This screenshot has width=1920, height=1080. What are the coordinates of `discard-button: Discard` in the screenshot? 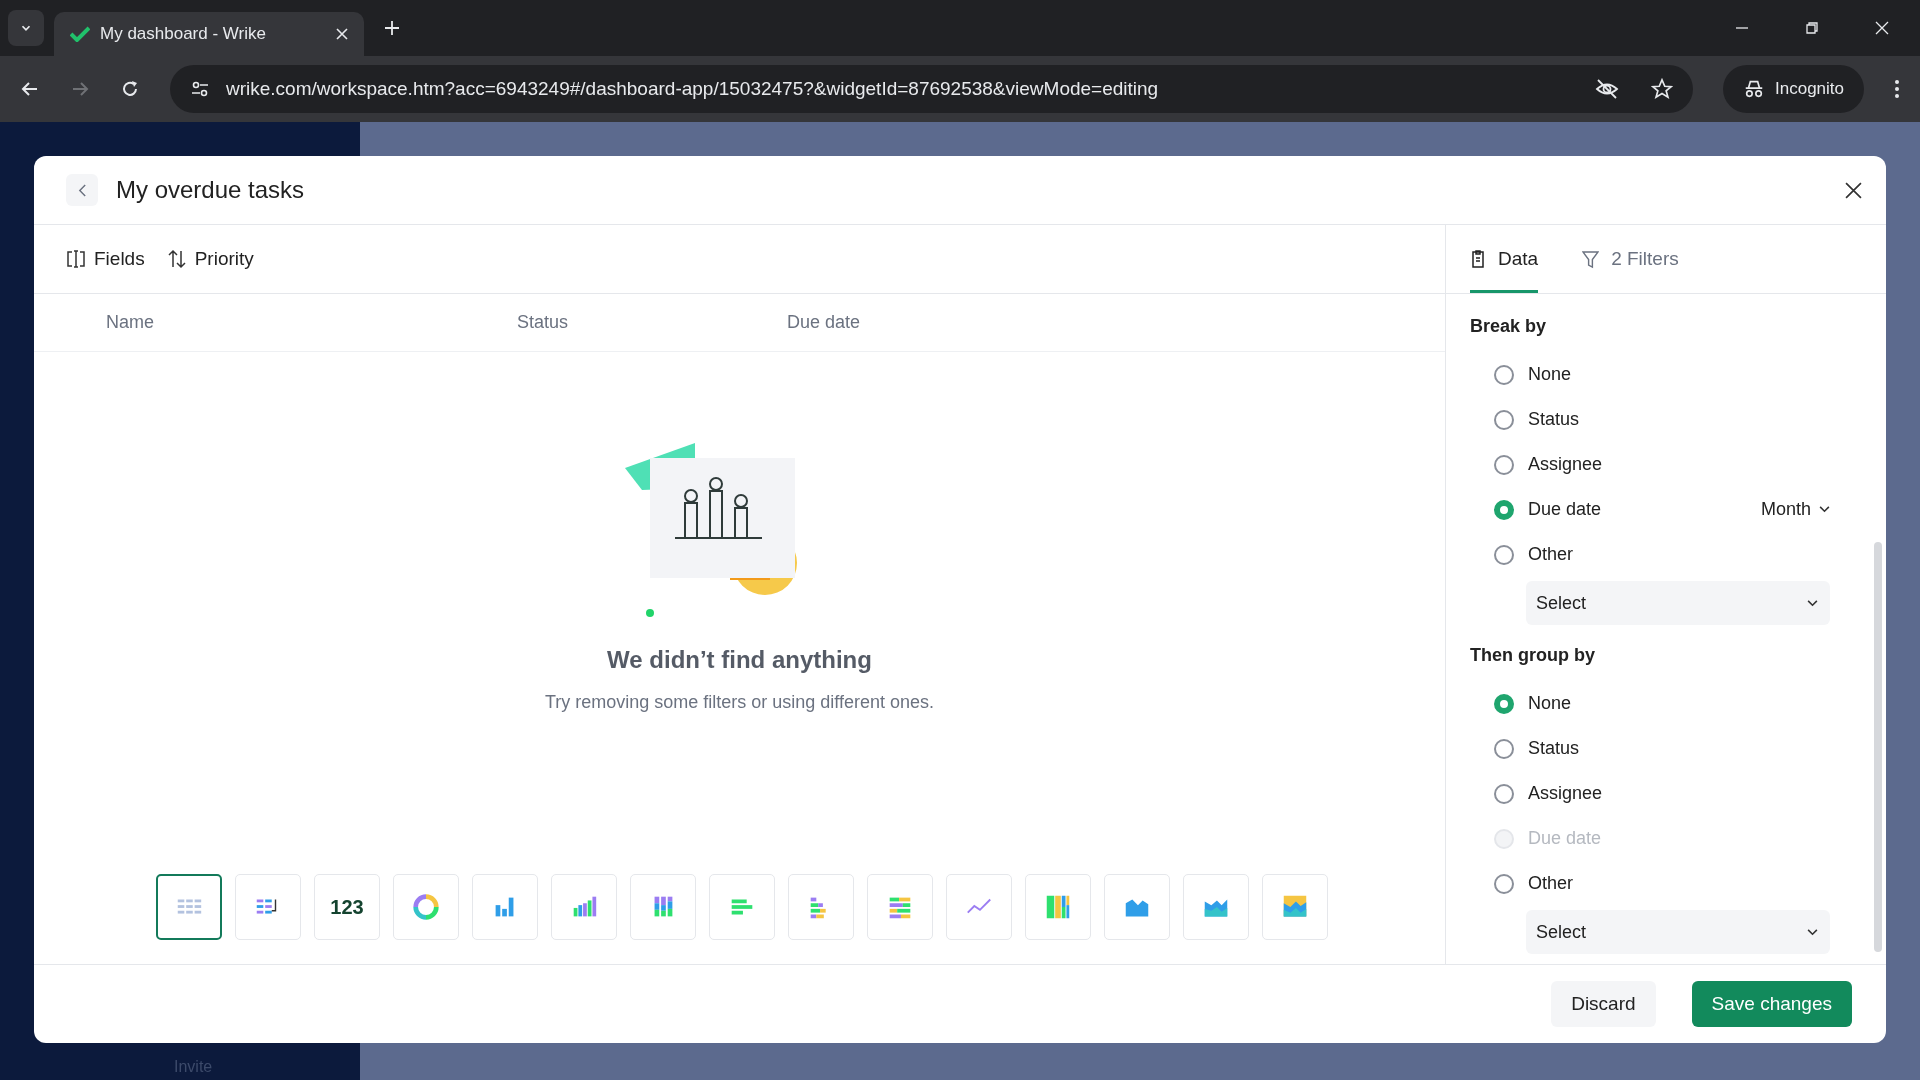 It's located at (1603, 1004).